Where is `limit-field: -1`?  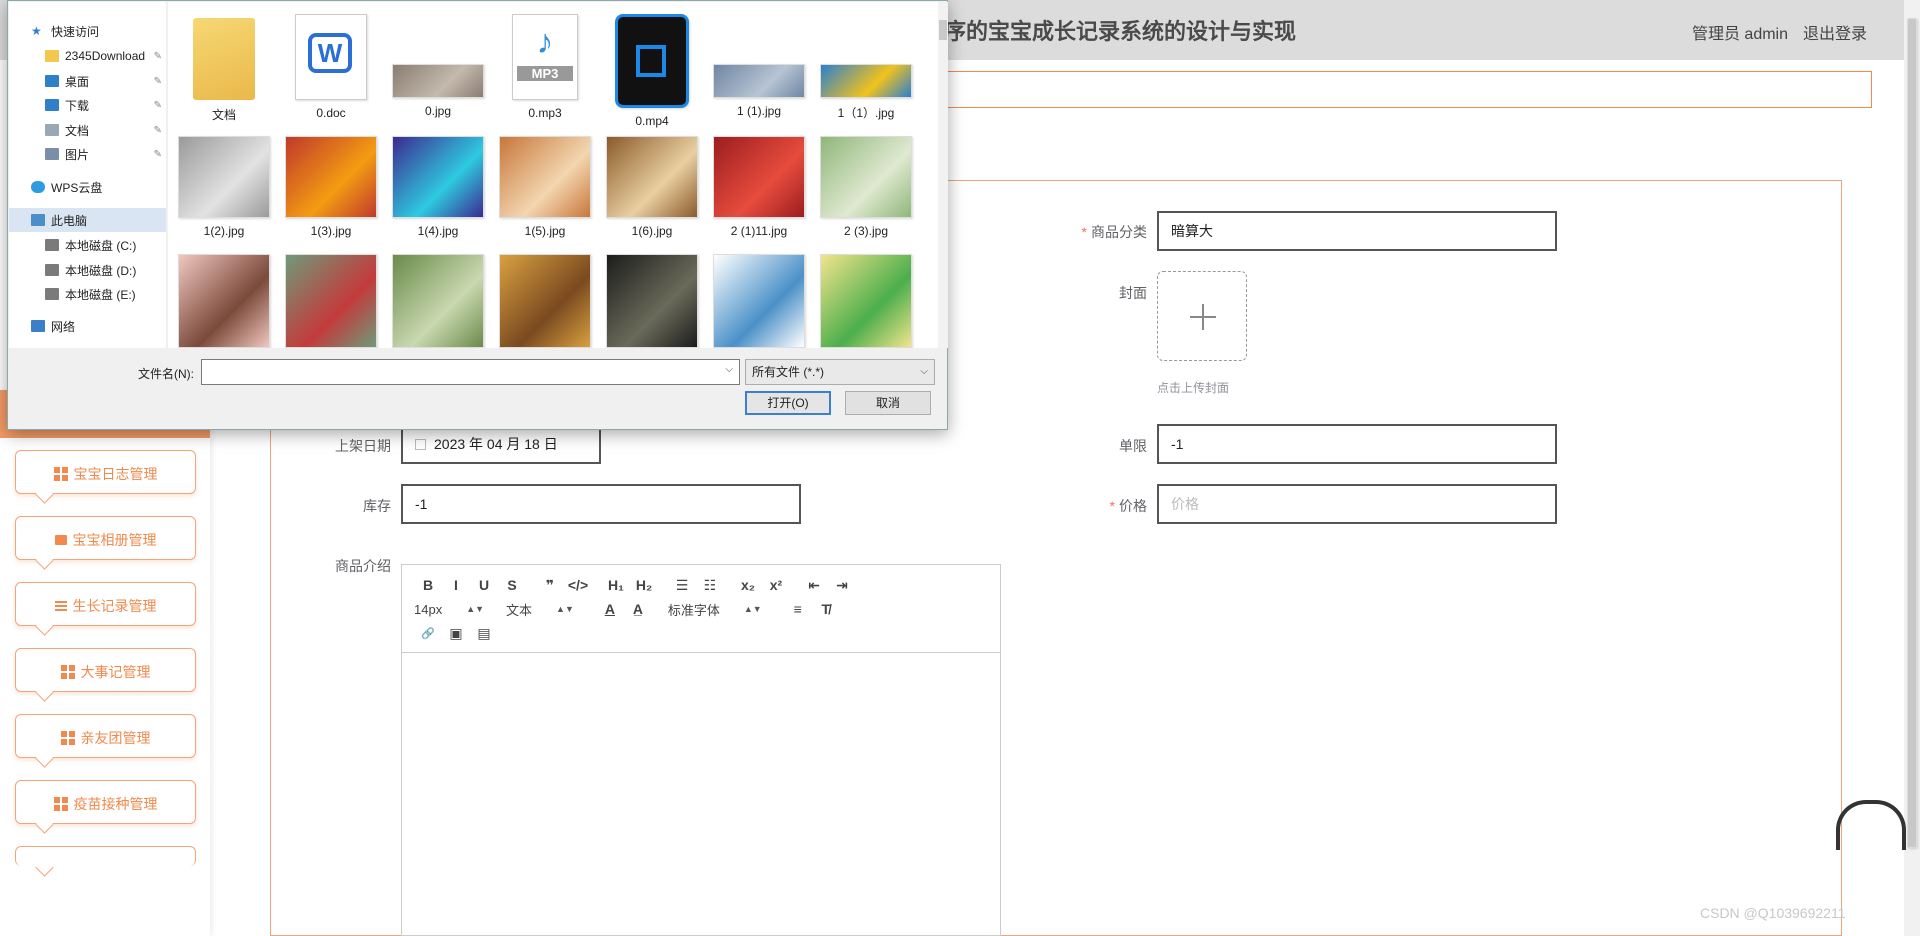
limit-field: -1 is located at coordinates (1357, 444).